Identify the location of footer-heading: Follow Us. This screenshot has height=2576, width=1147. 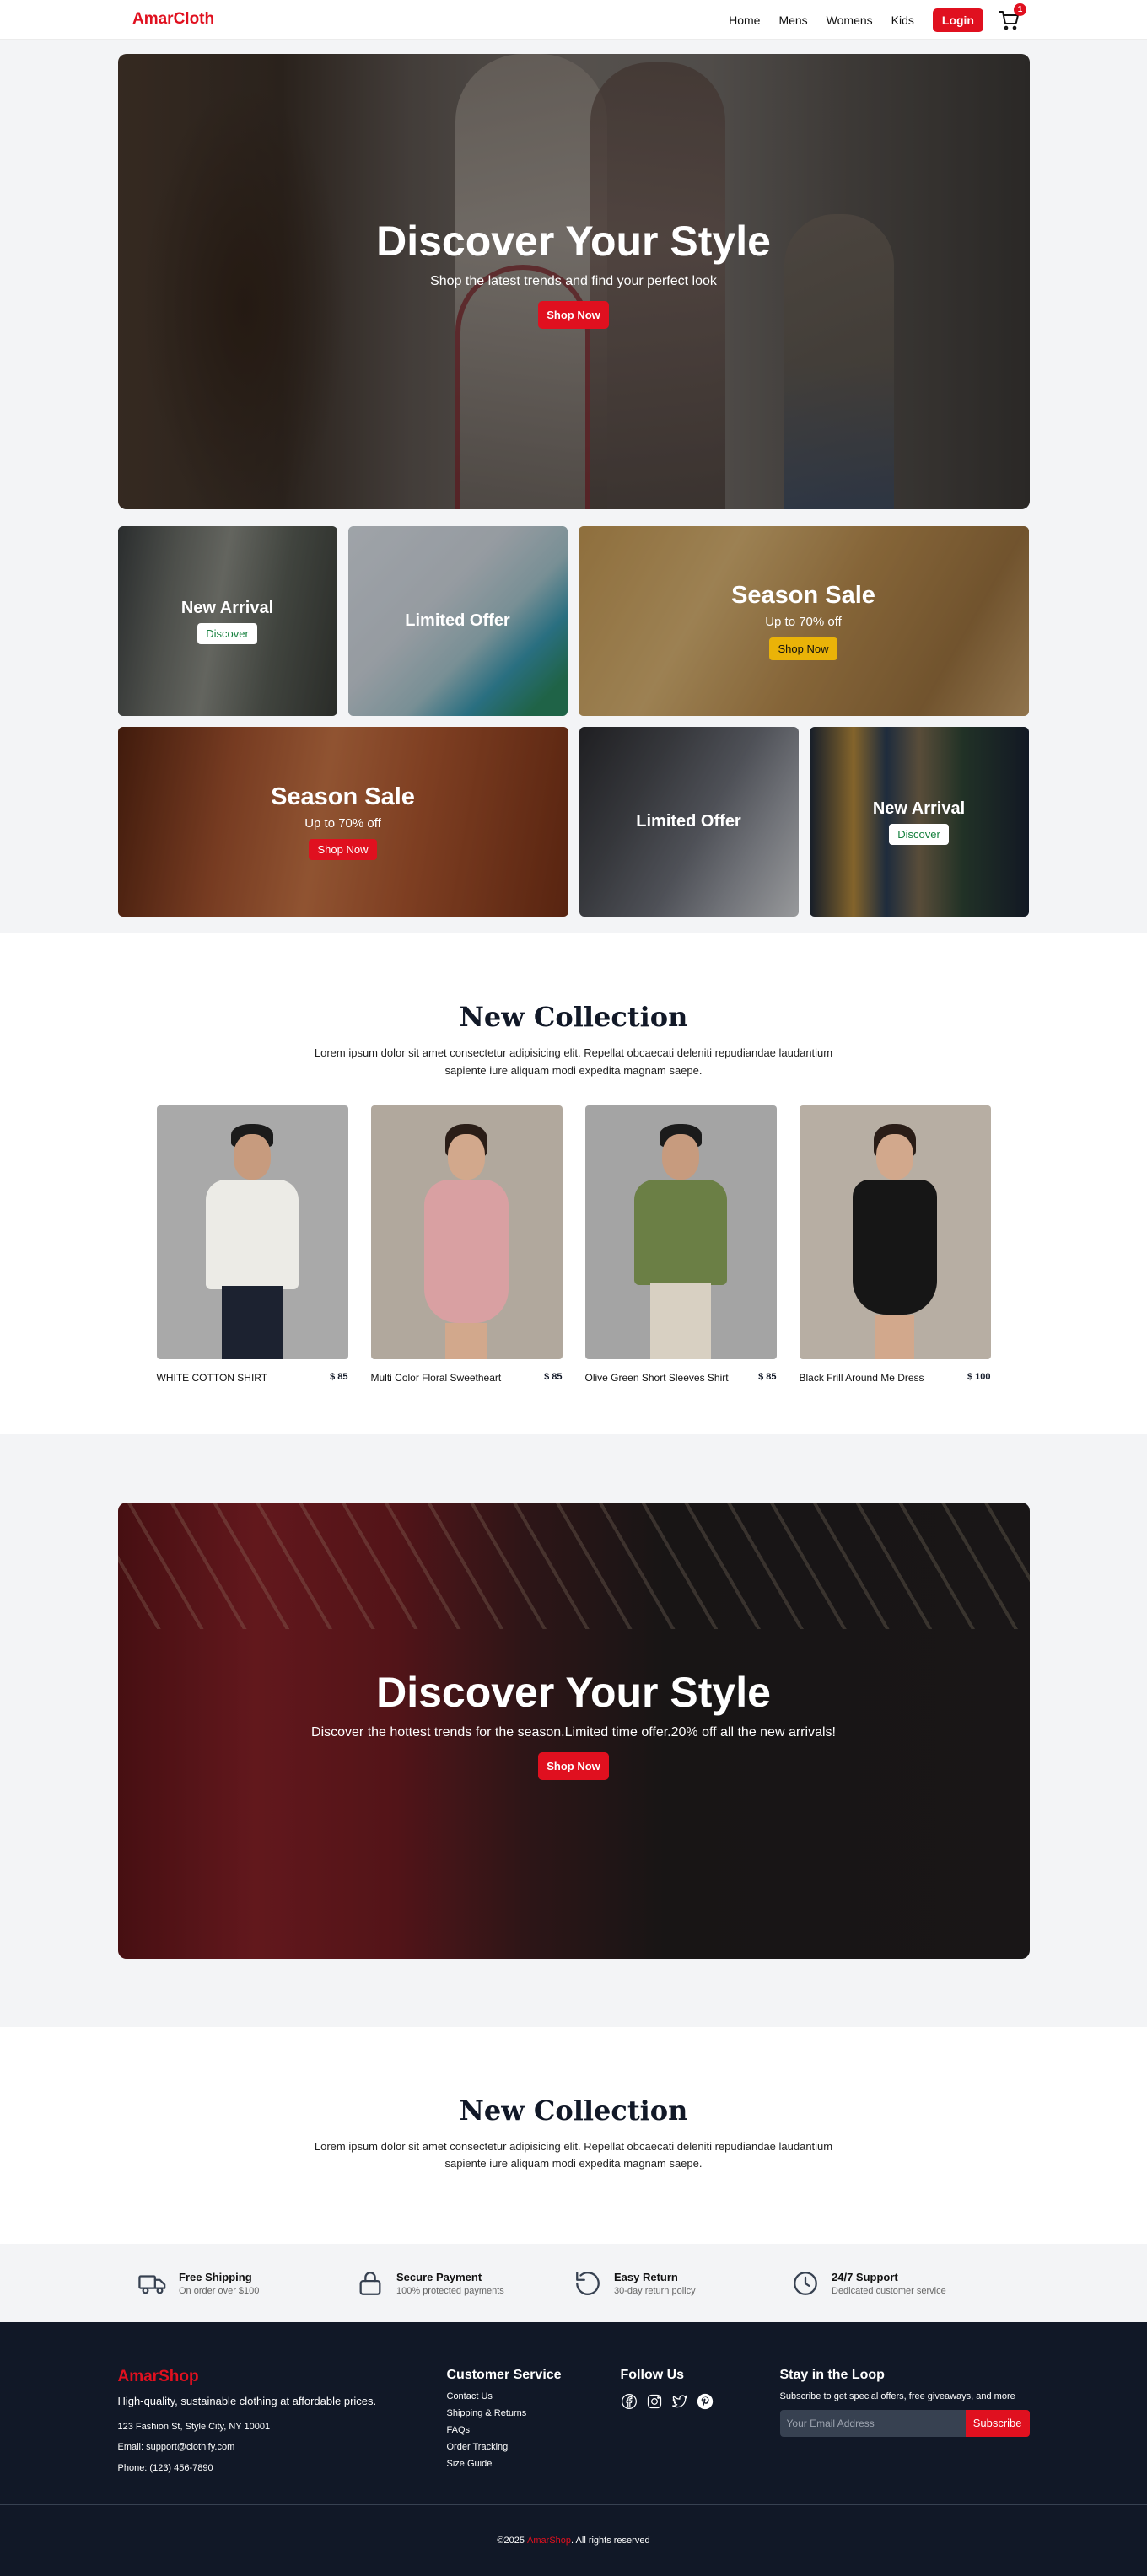
(652, 2375).